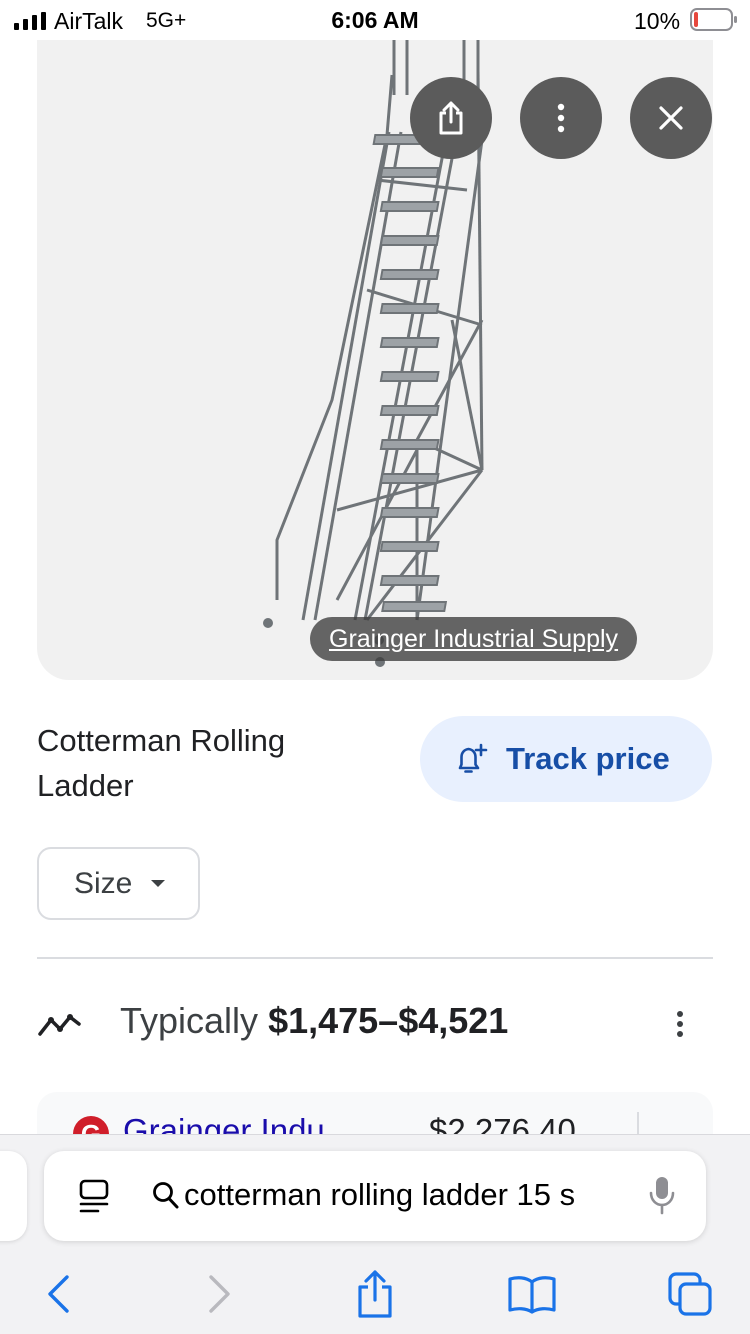  I want to click on dropdown-arrow-icon, so click(158, 883).